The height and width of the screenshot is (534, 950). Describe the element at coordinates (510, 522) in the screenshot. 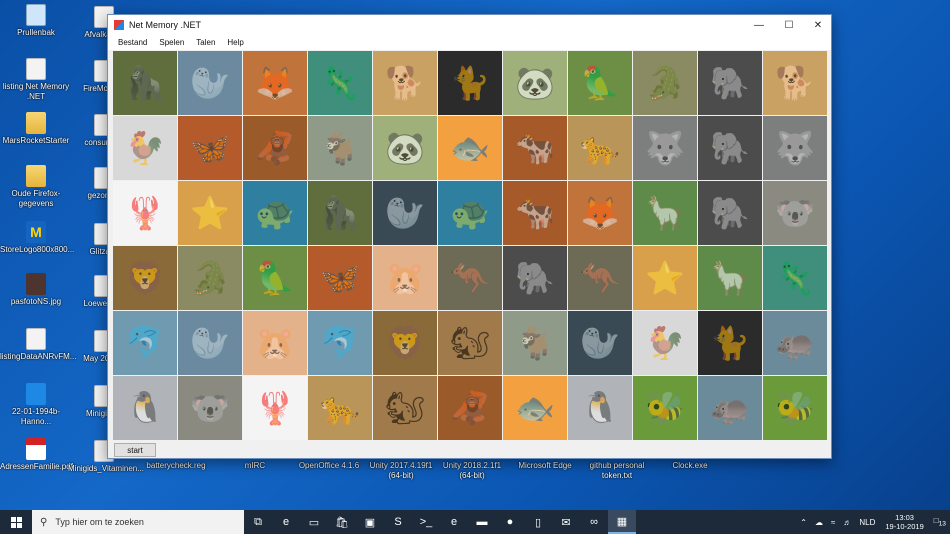

I see `firefox-icon: ●` at that location.